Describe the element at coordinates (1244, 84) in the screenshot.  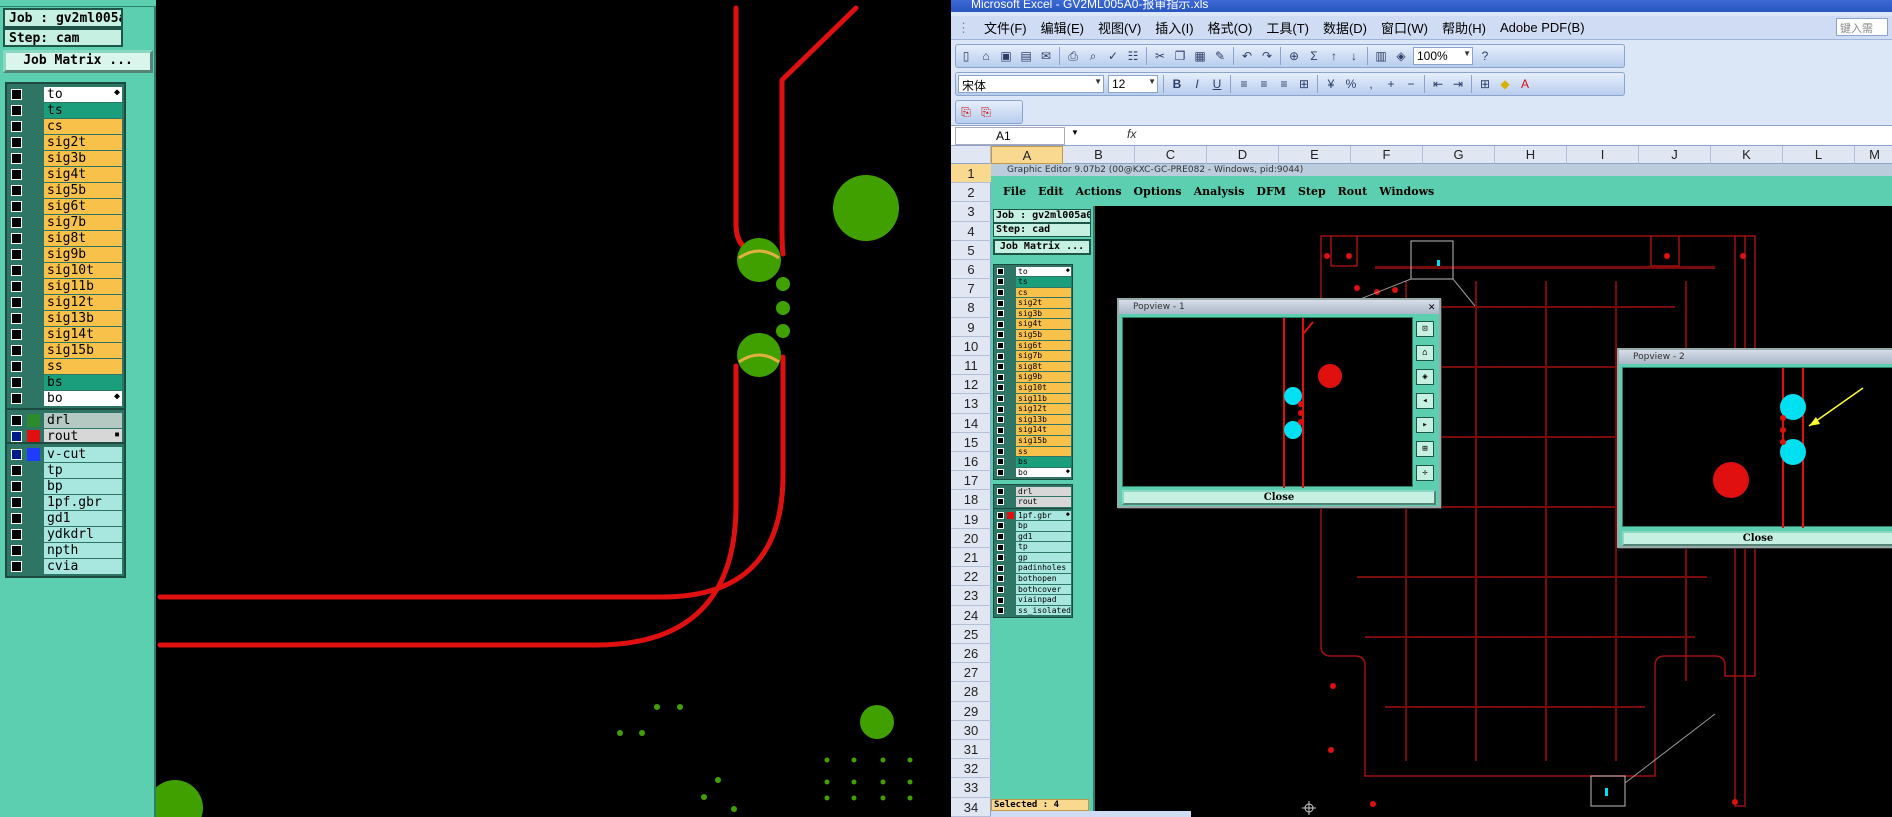
I see `align-left-icon: ≡` at that location.